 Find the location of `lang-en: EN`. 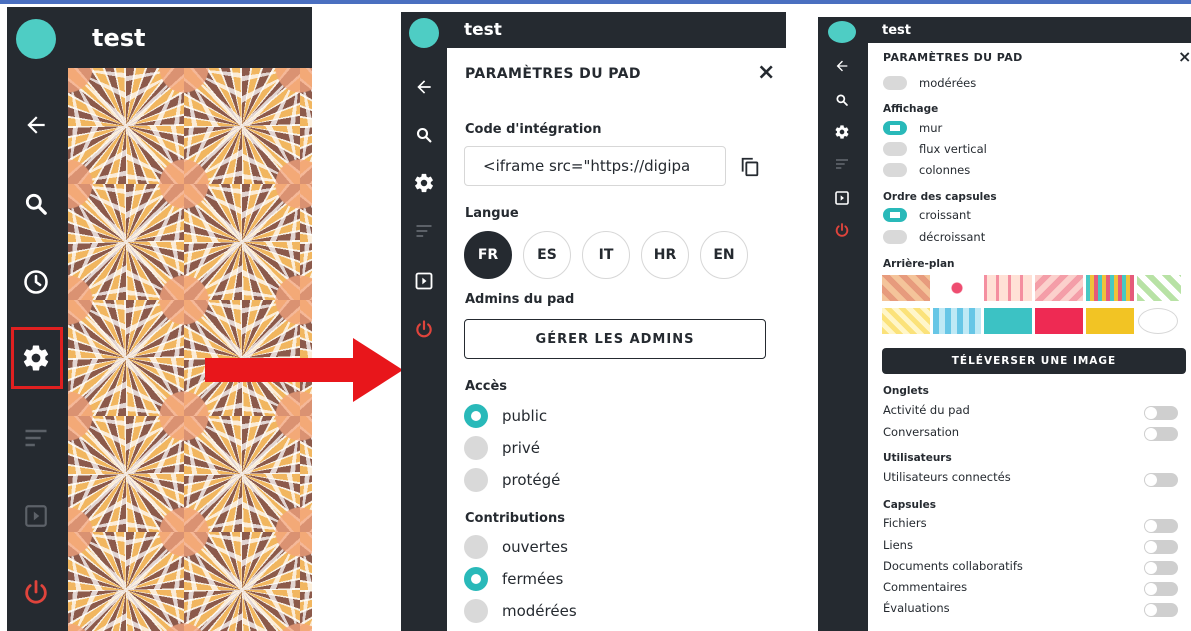

lang-en: EN is located at coordinates (724, 255).